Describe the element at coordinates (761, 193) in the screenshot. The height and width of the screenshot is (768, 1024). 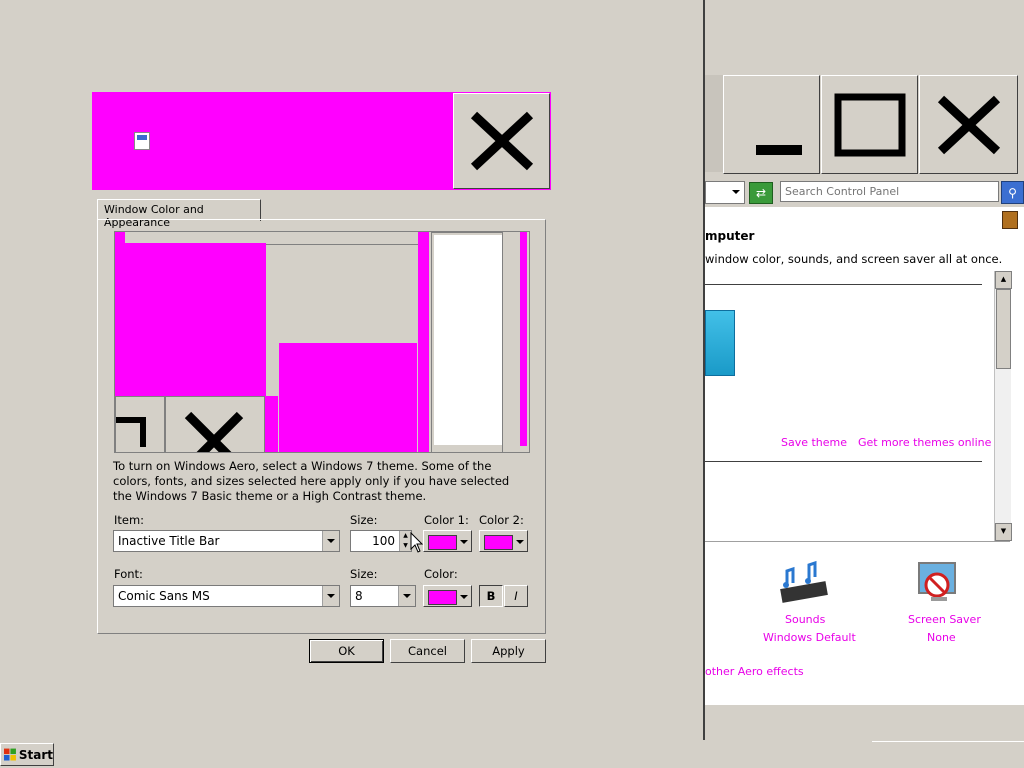
I see `refresh-icon: ⇄` at that location.